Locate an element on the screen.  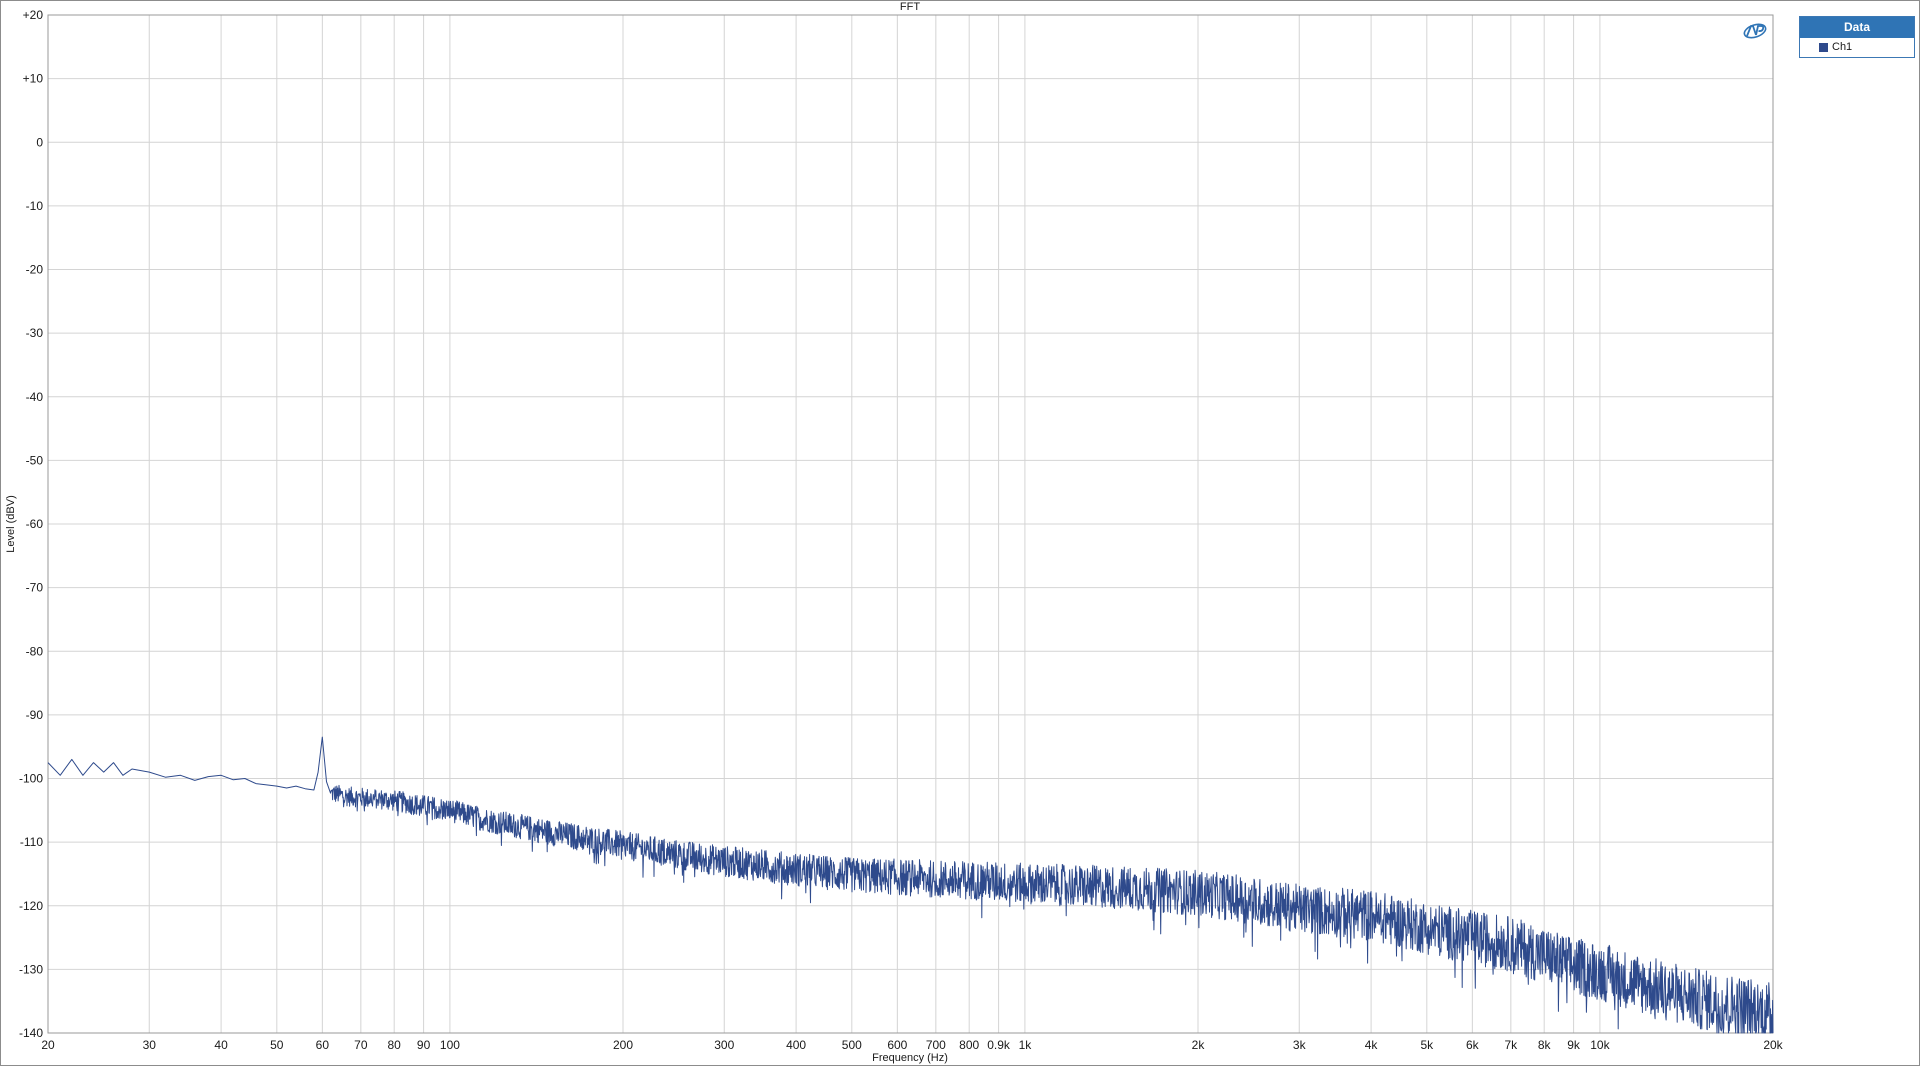
x-tick-label: 0.9k is located at coordinates (999, 1045).